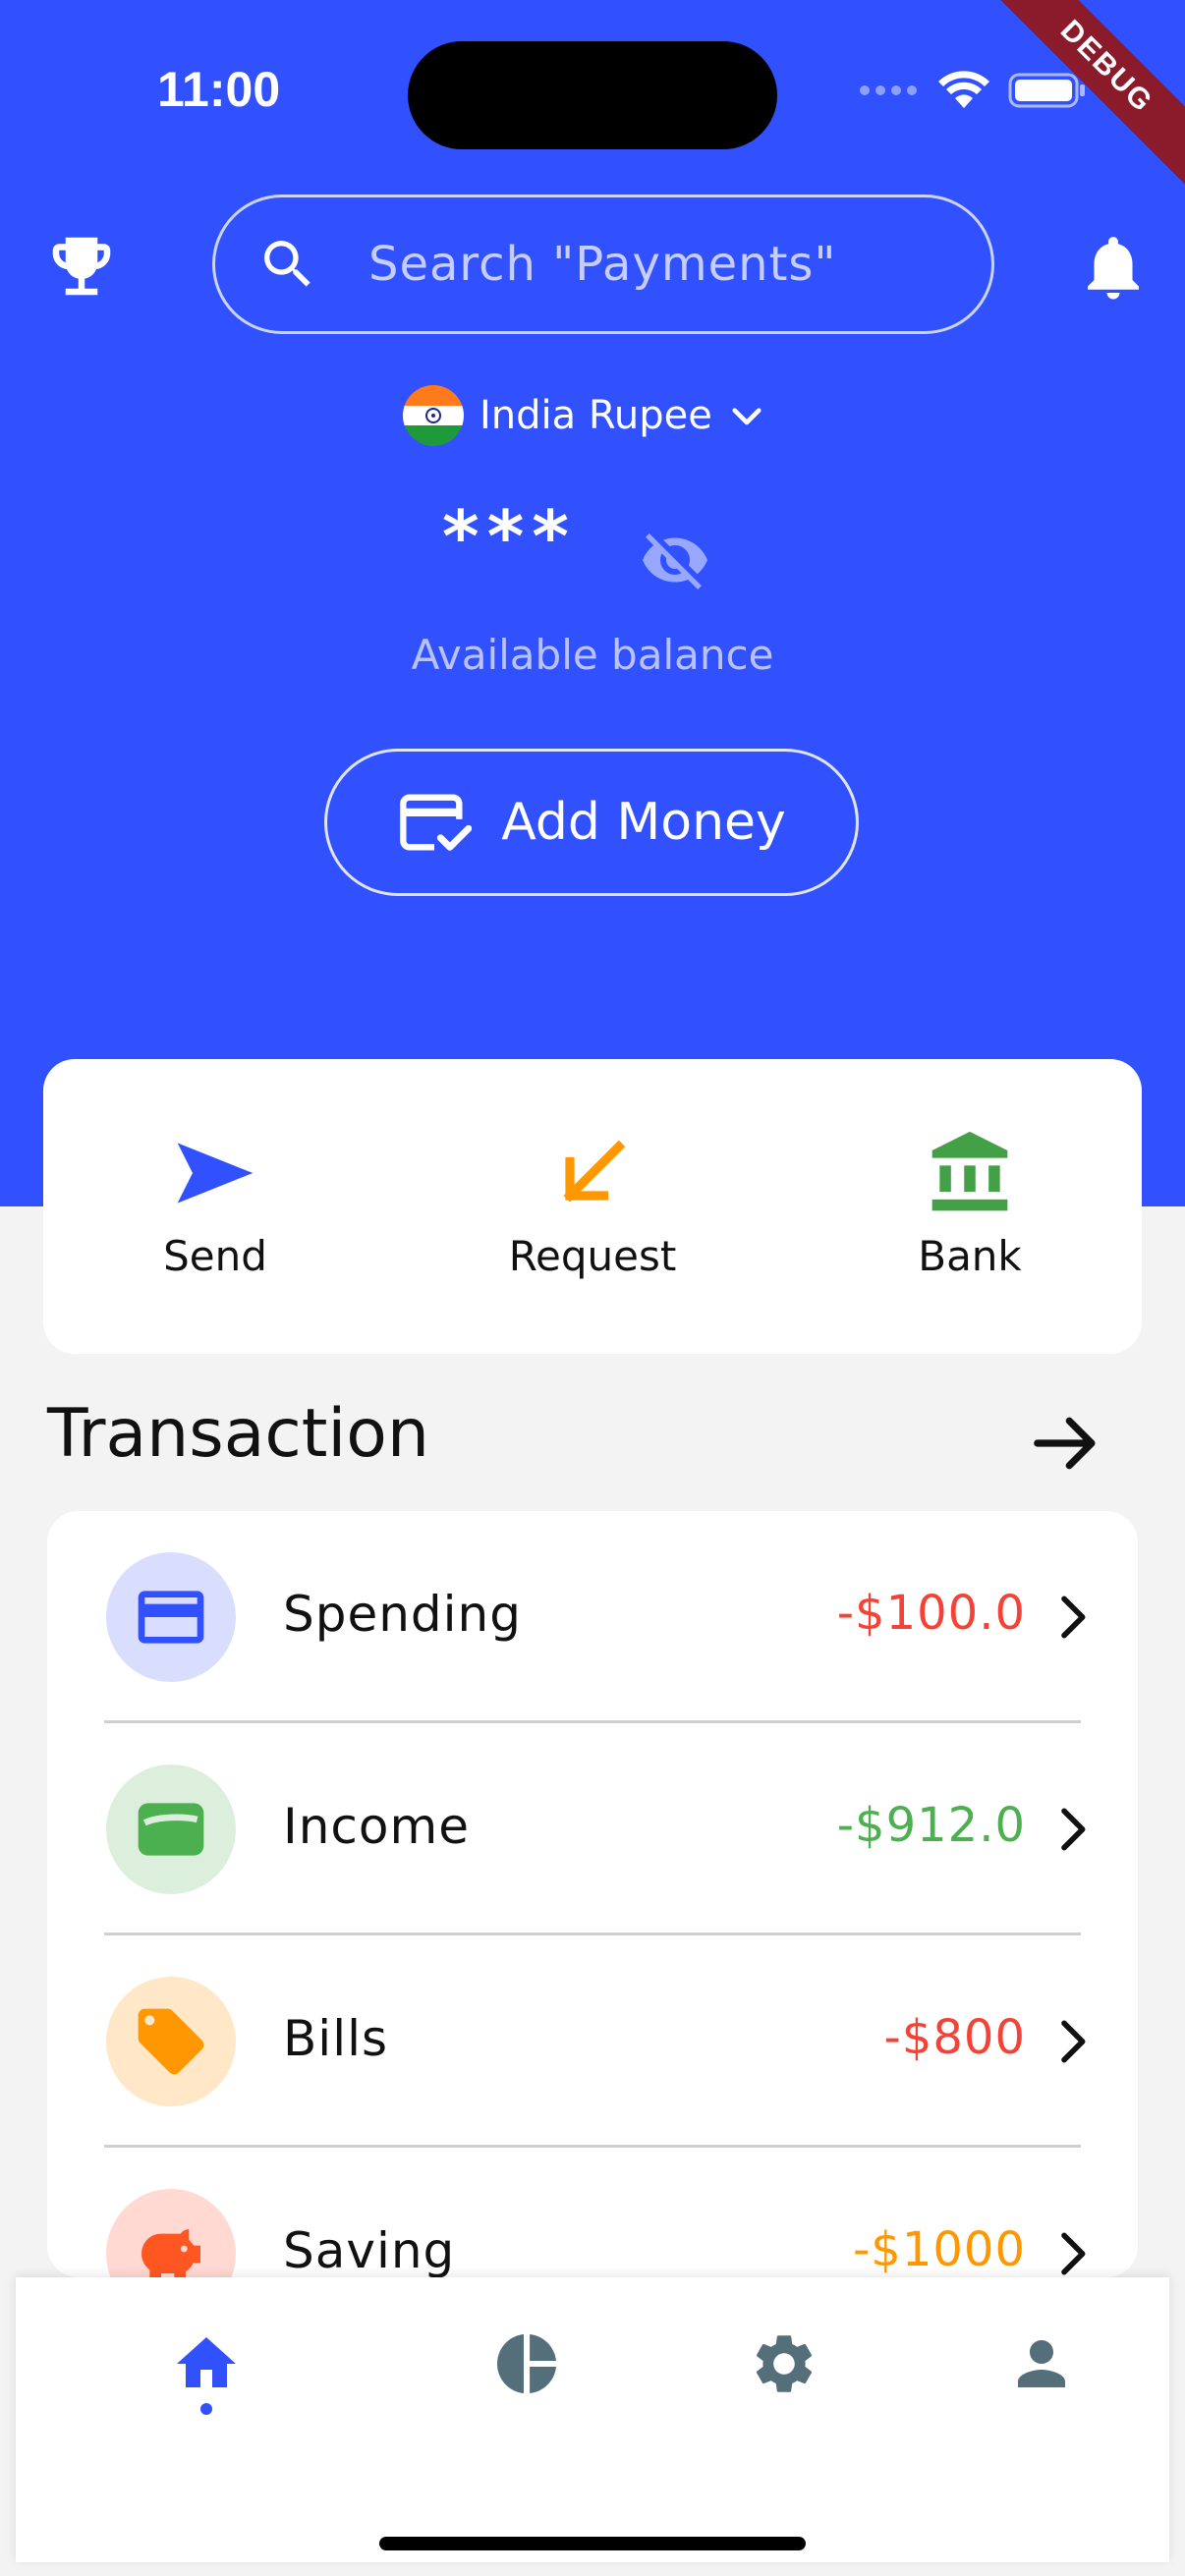 Image resolution: width=1185 pixels, height=2576 pixels. I want to click on send-icon, so click(216, 1173).